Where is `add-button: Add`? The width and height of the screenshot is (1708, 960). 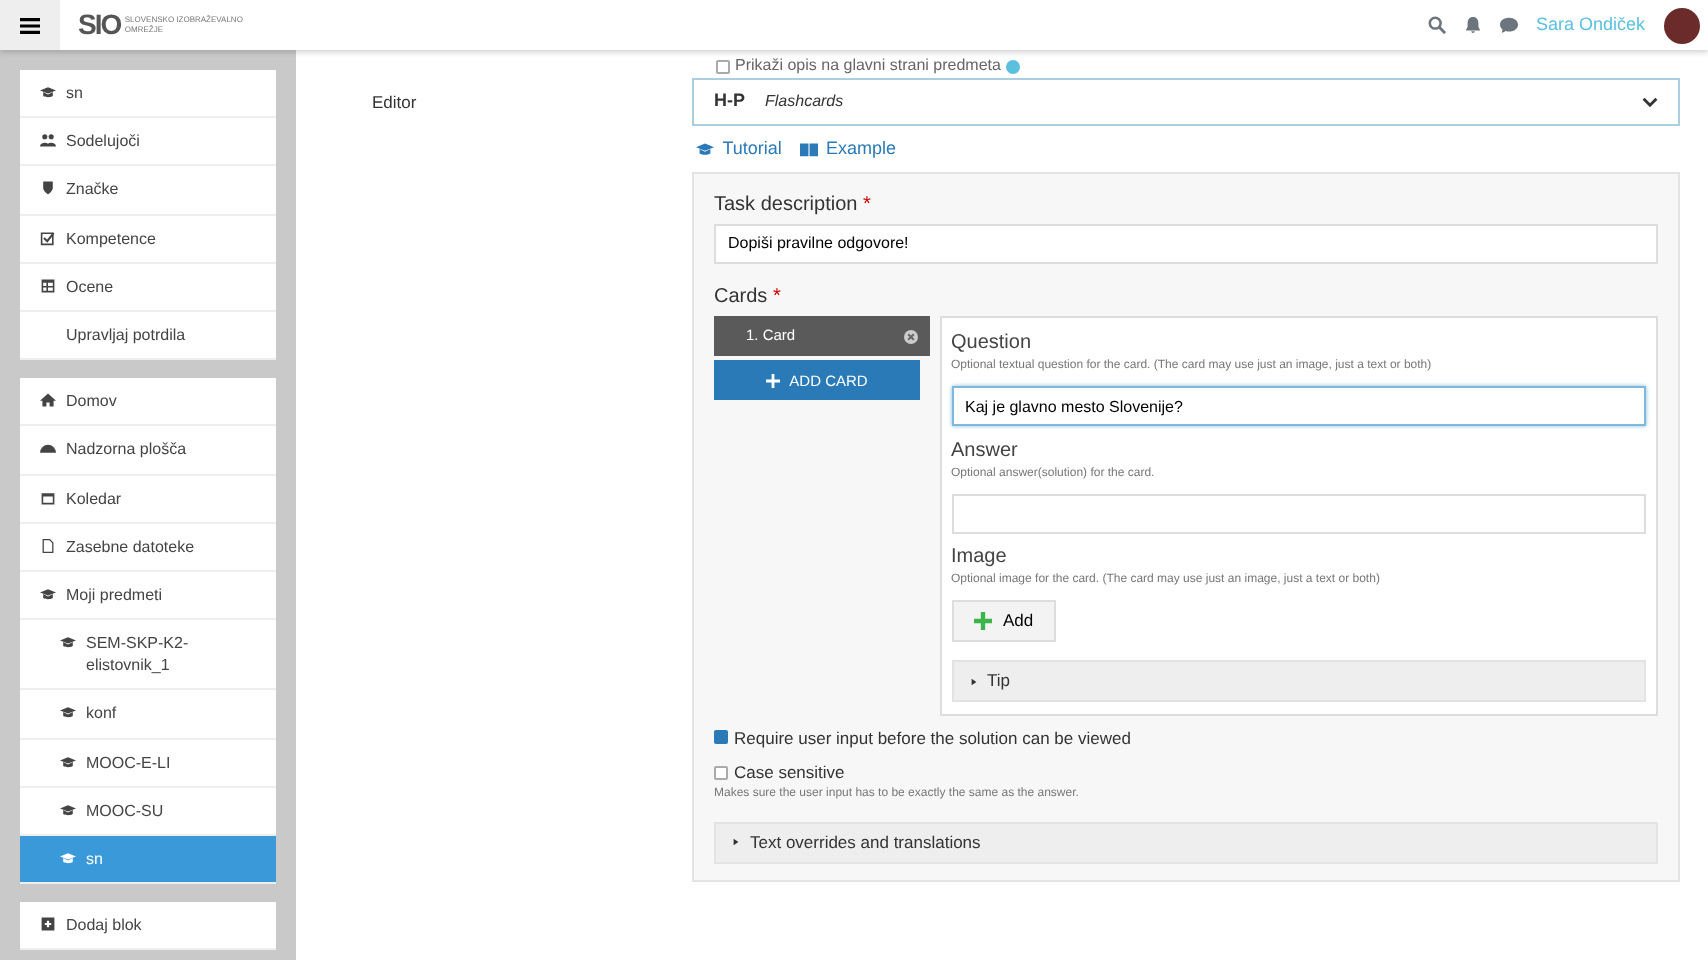
add-button: Add is located at coordinates (1003, 621).